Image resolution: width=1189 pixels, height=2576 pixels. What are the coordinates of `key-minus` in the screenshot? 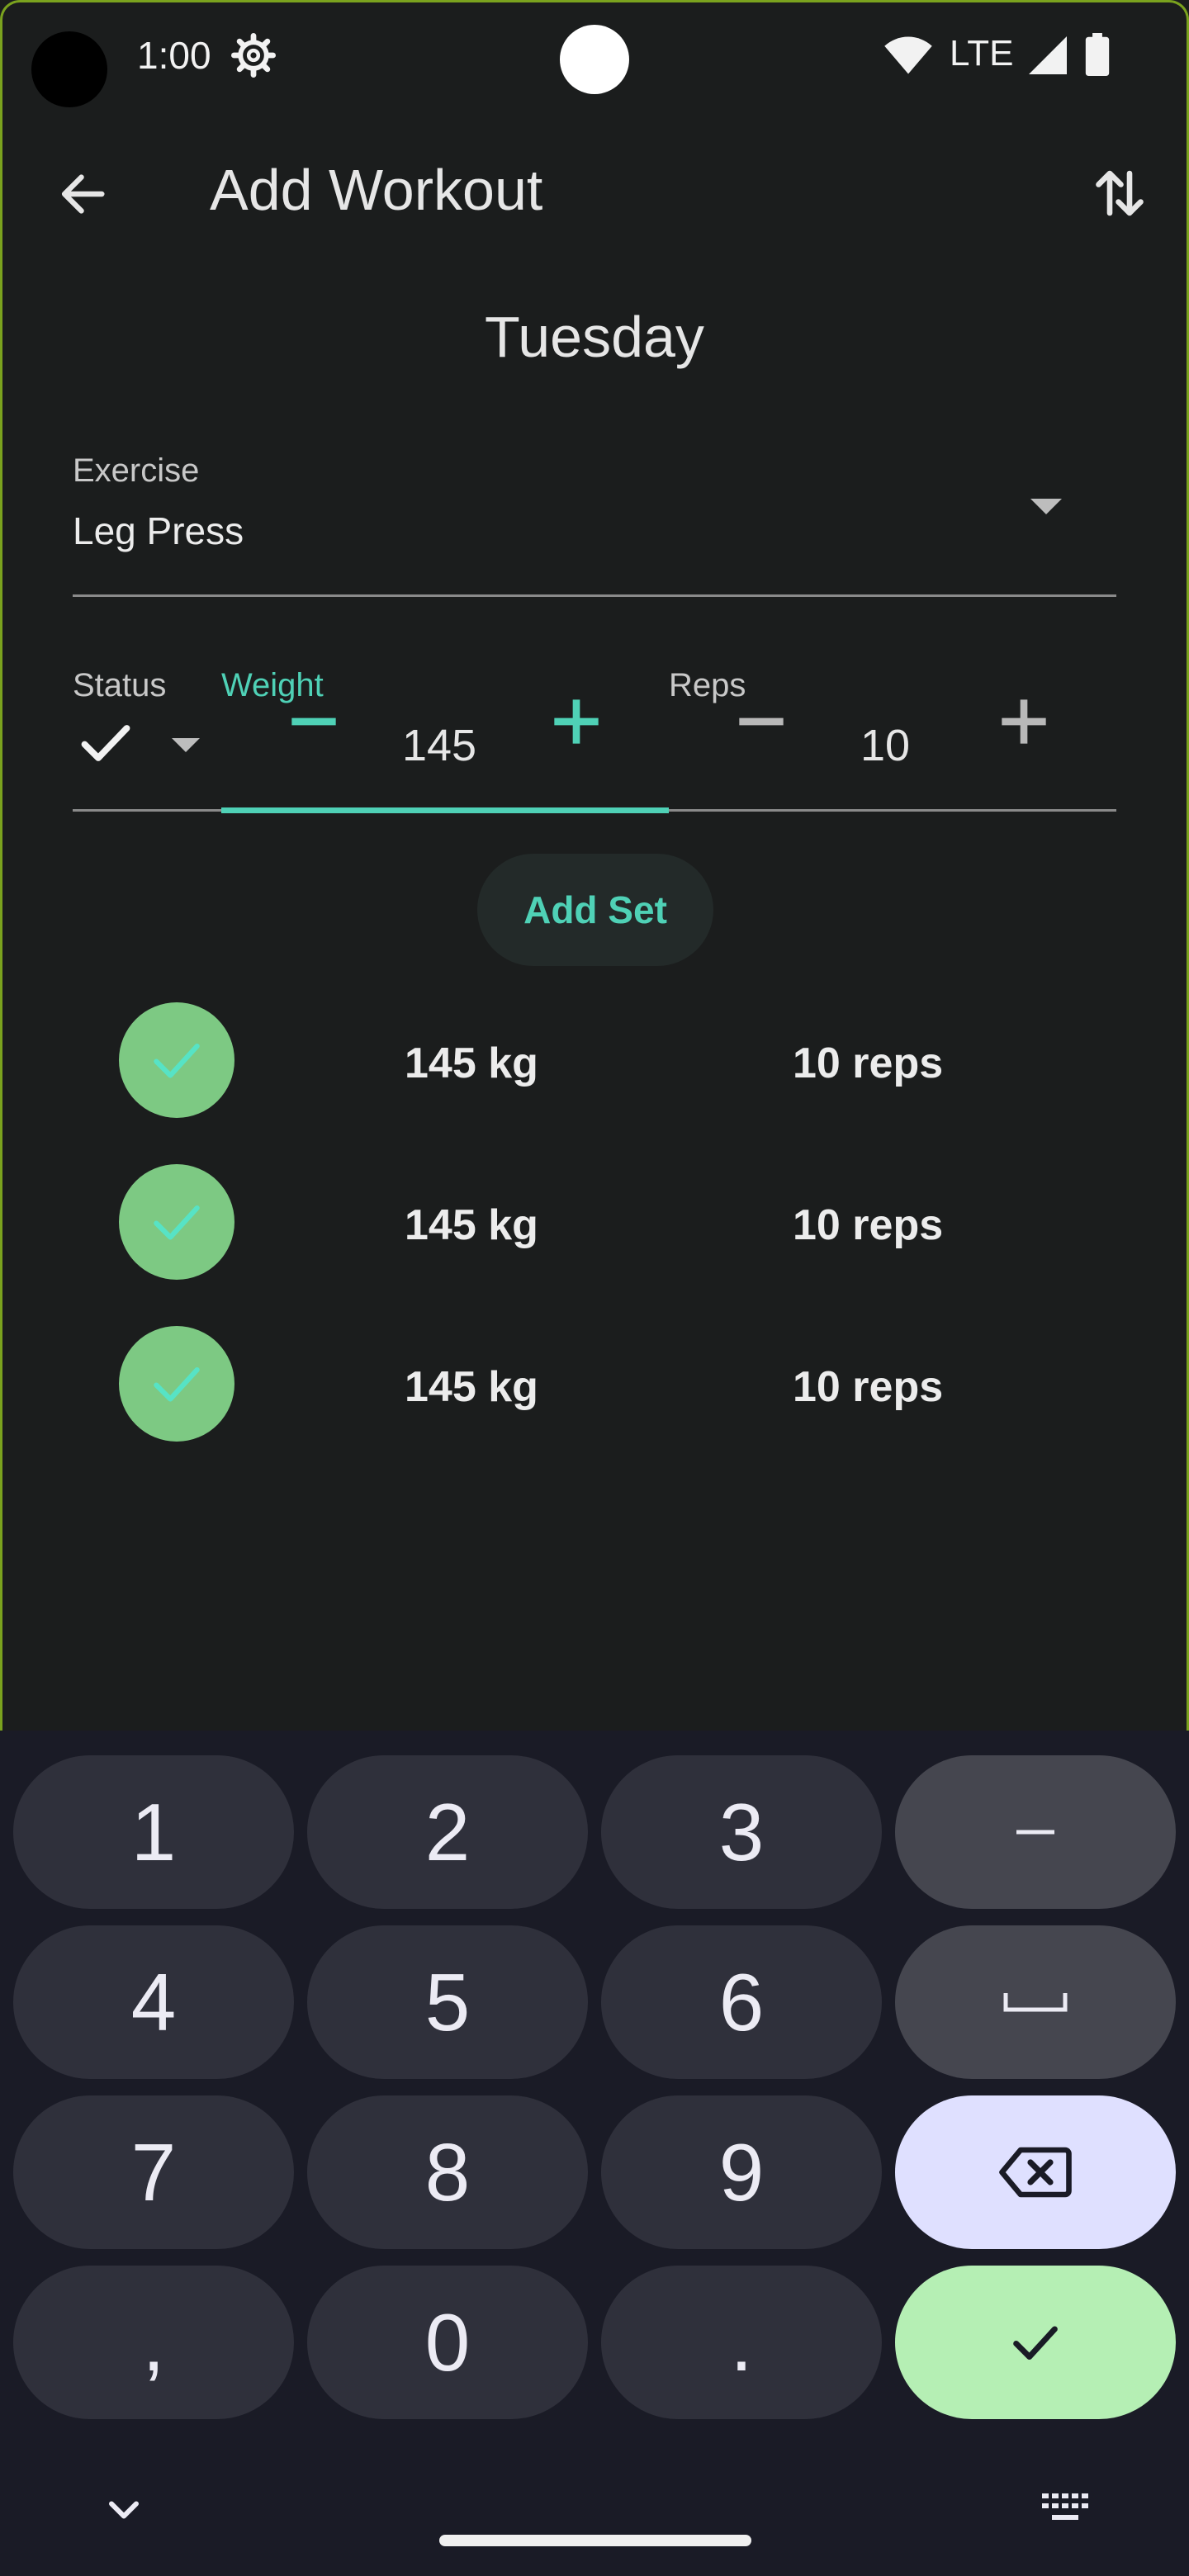 It's located at (1035, 1832).